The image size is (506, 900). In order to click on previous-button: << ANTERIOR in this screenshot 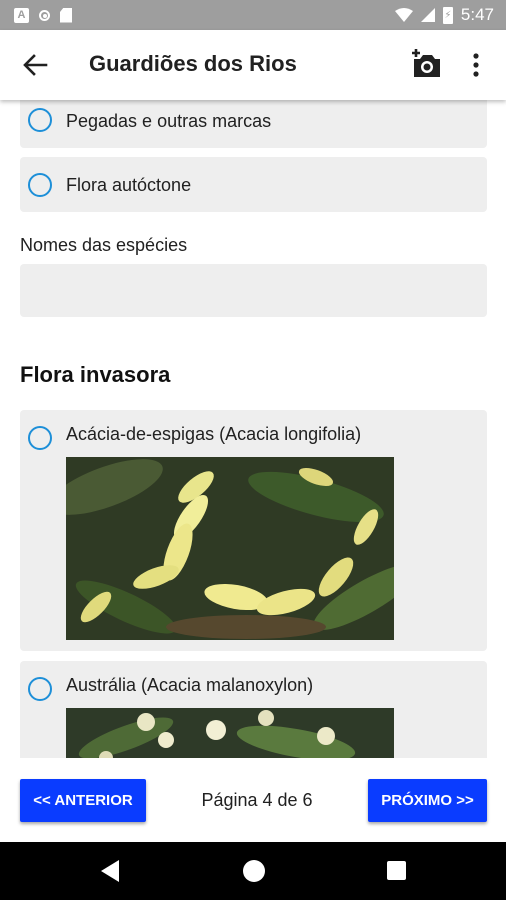, I will do `click(83, 800)`.